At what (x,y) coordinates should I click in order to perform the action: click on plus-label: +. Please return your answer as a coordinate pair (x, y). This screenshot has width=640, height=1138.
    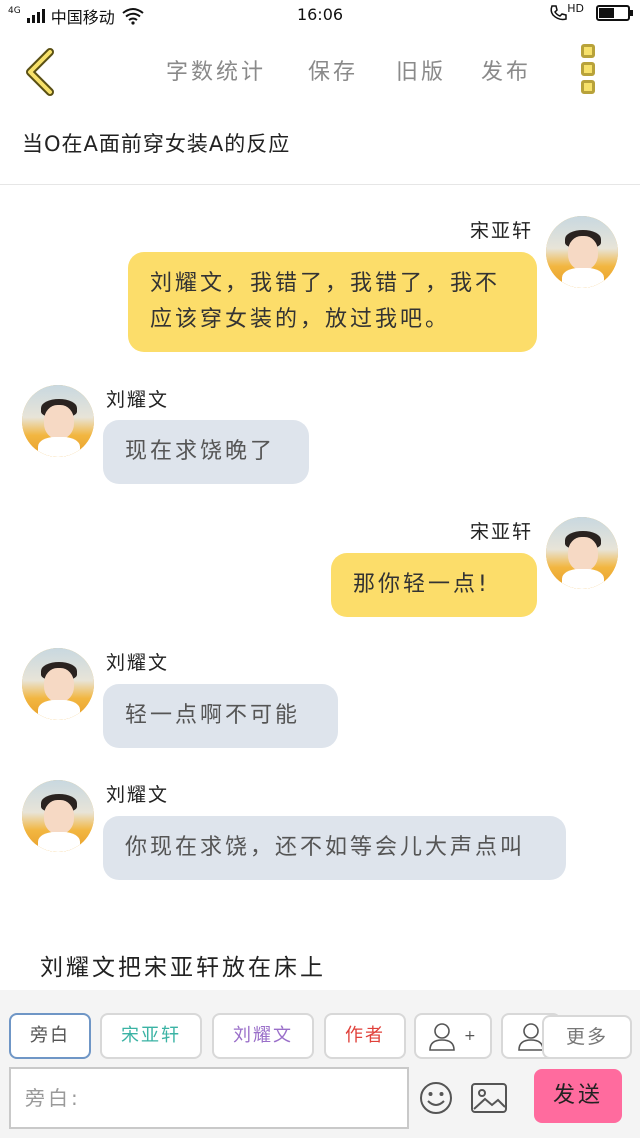
    Looking at the image, I should click on (471, 1036).